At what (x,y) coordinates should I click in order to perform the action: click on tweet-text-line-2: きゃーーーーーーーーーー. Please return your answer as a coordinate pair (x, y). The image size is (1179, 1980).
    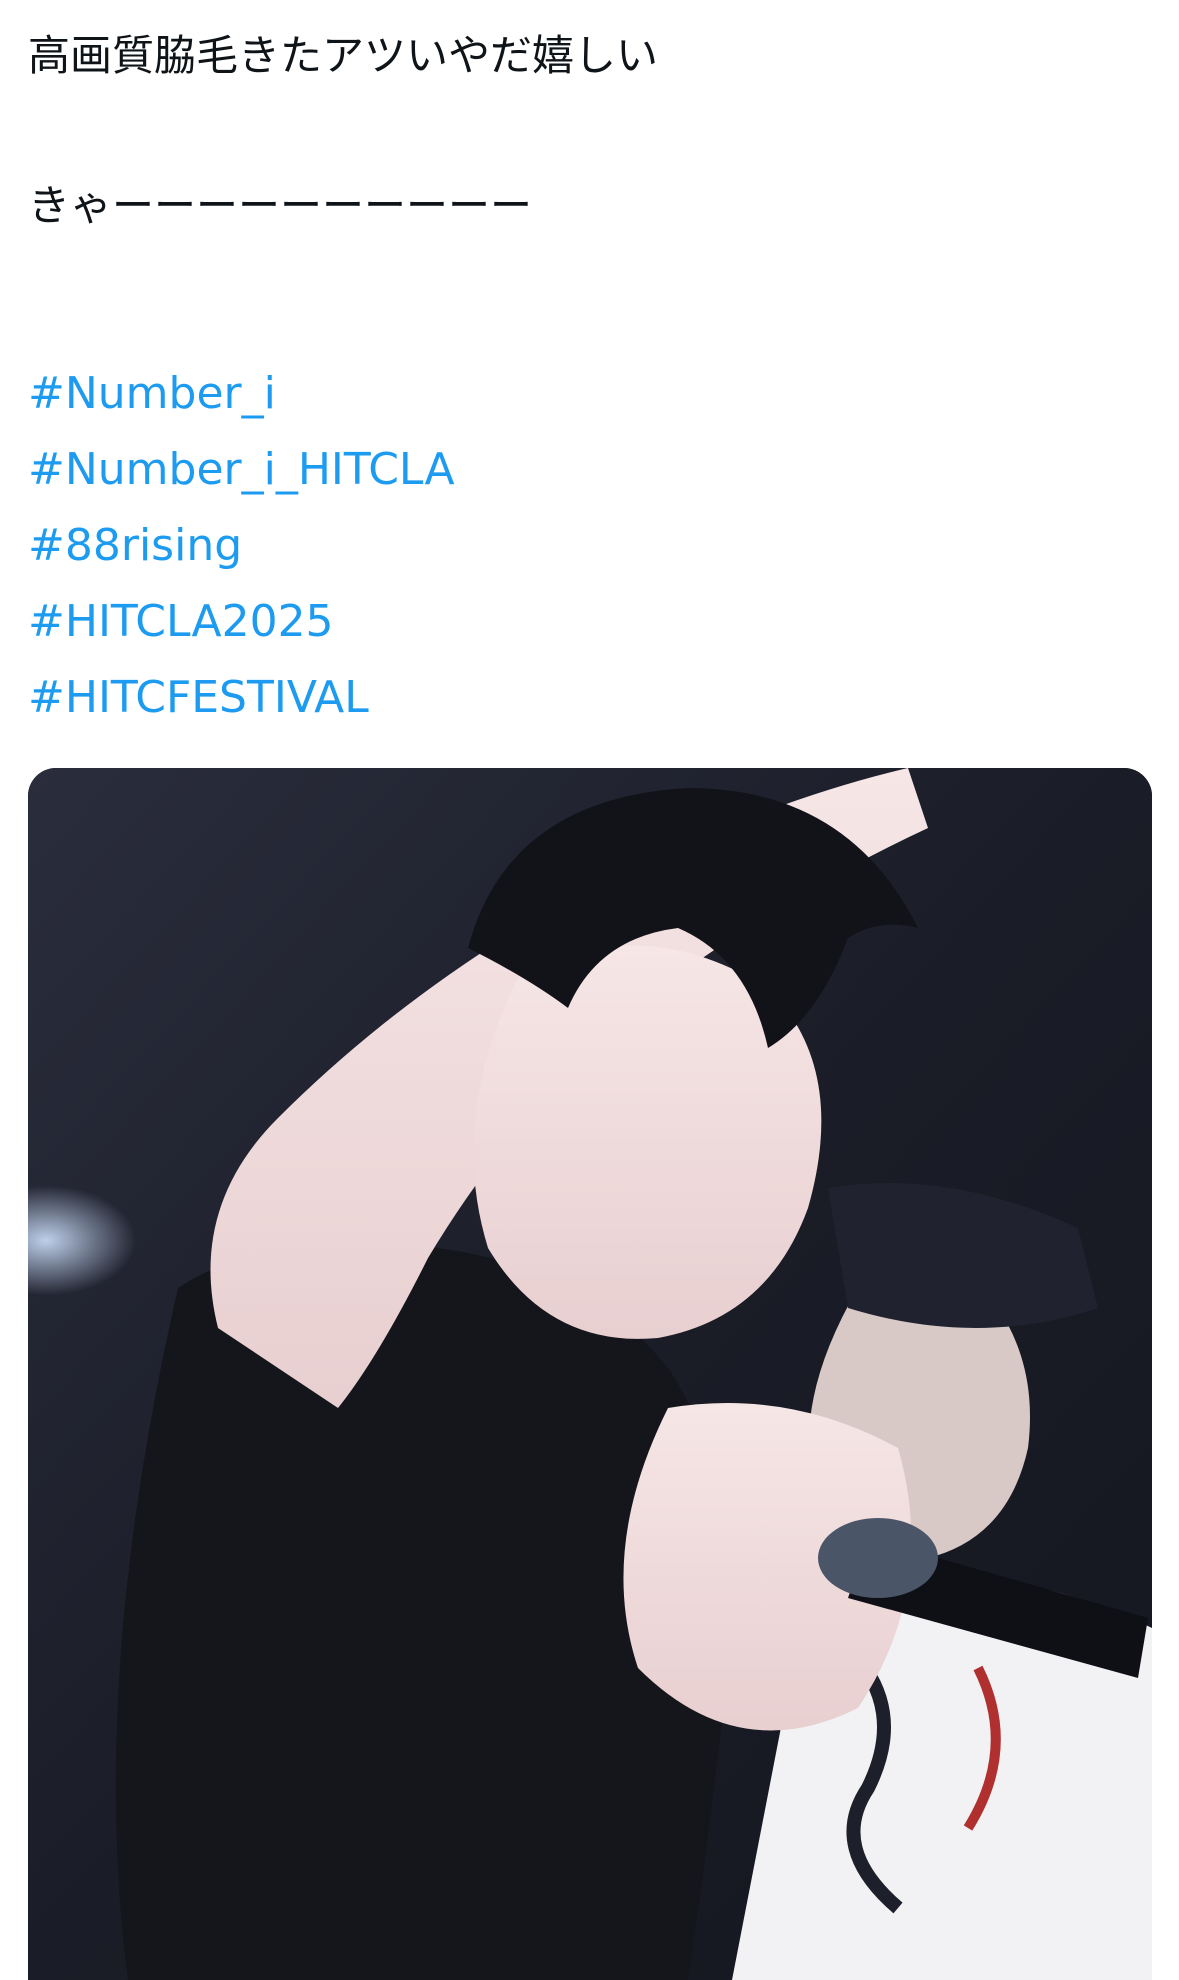
    Looking at the image, I should click on (280, 205).